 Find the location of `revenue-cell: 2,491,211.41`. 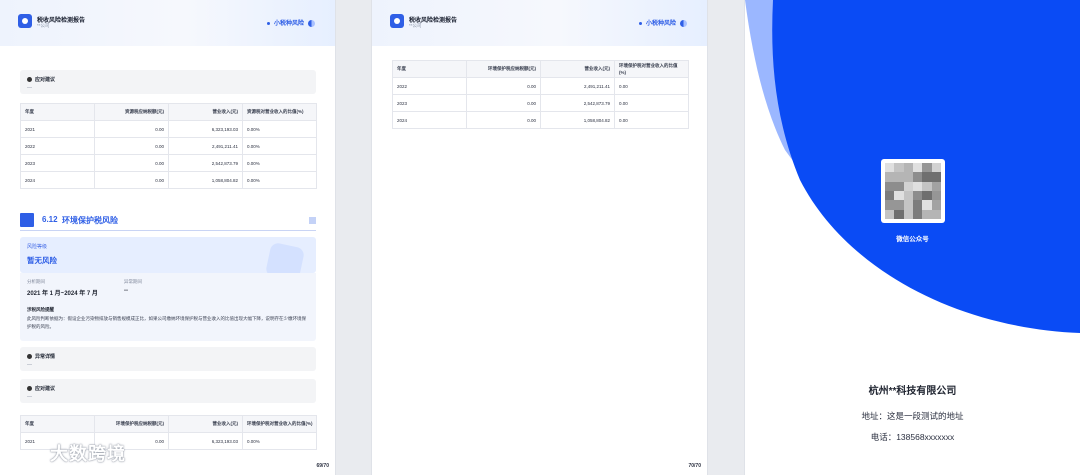

revenue-cell: 2,491,211.41 is located at coordinates (577, 86).